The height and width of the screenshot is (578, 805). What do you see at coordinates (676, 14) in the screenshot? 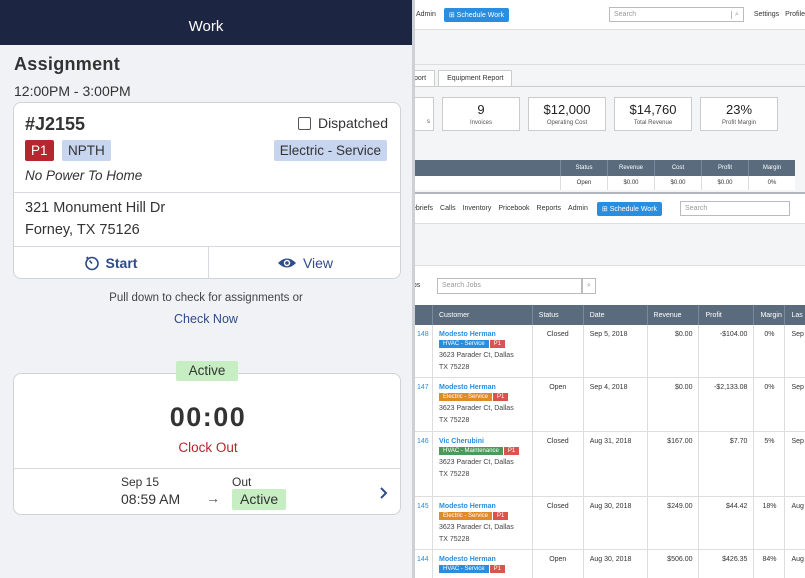
I see `search-input: Search ⌕` at bounding box center [676, 14].